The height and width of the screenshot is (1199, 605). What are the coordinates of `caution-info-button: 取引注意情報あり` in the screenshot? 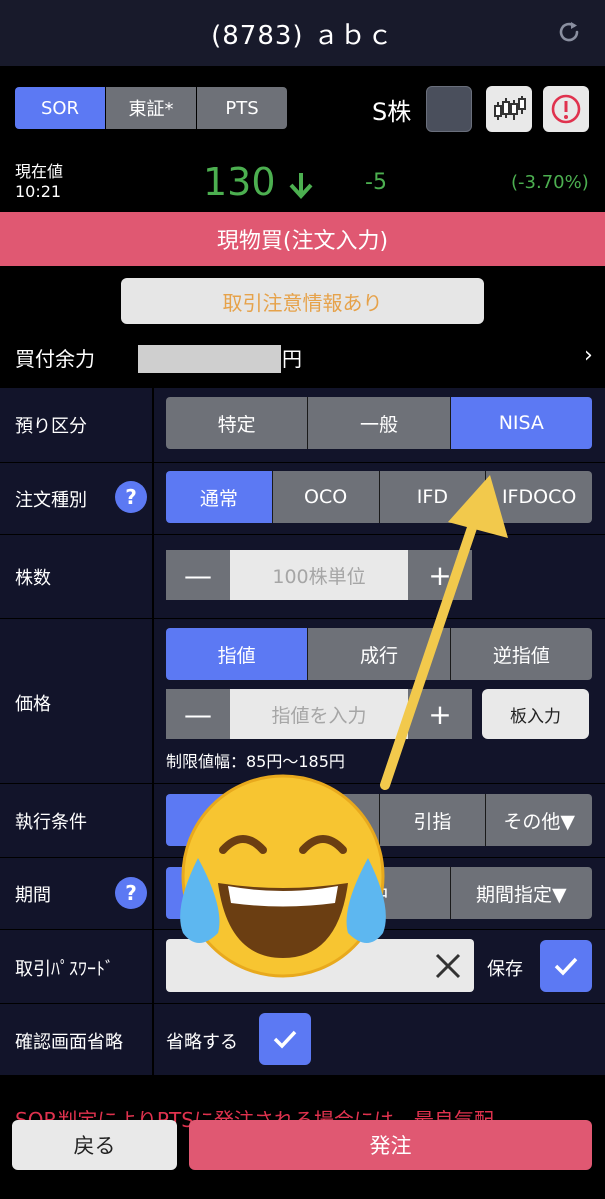 It's located at (302, 301).